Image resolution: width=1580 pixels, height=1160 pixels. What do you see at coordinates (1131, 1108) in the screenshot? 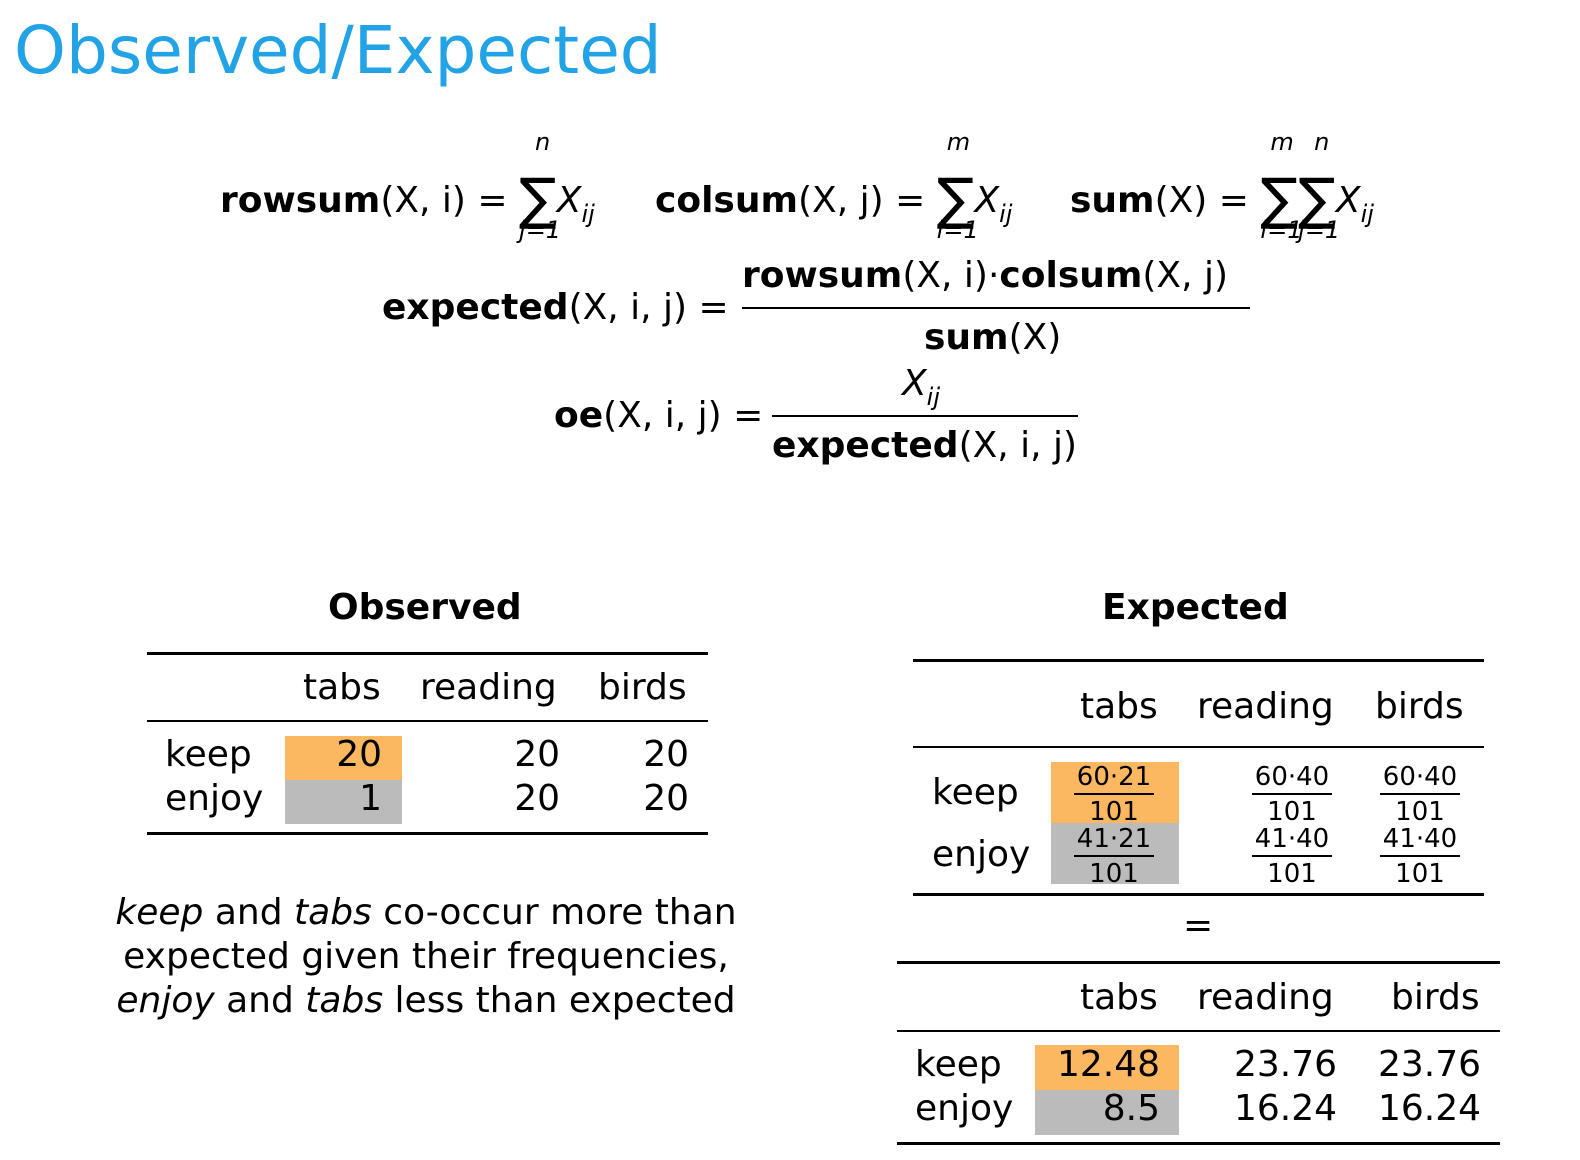
I see `result-cell: 8.5` at bounding box center [1131, 1108].